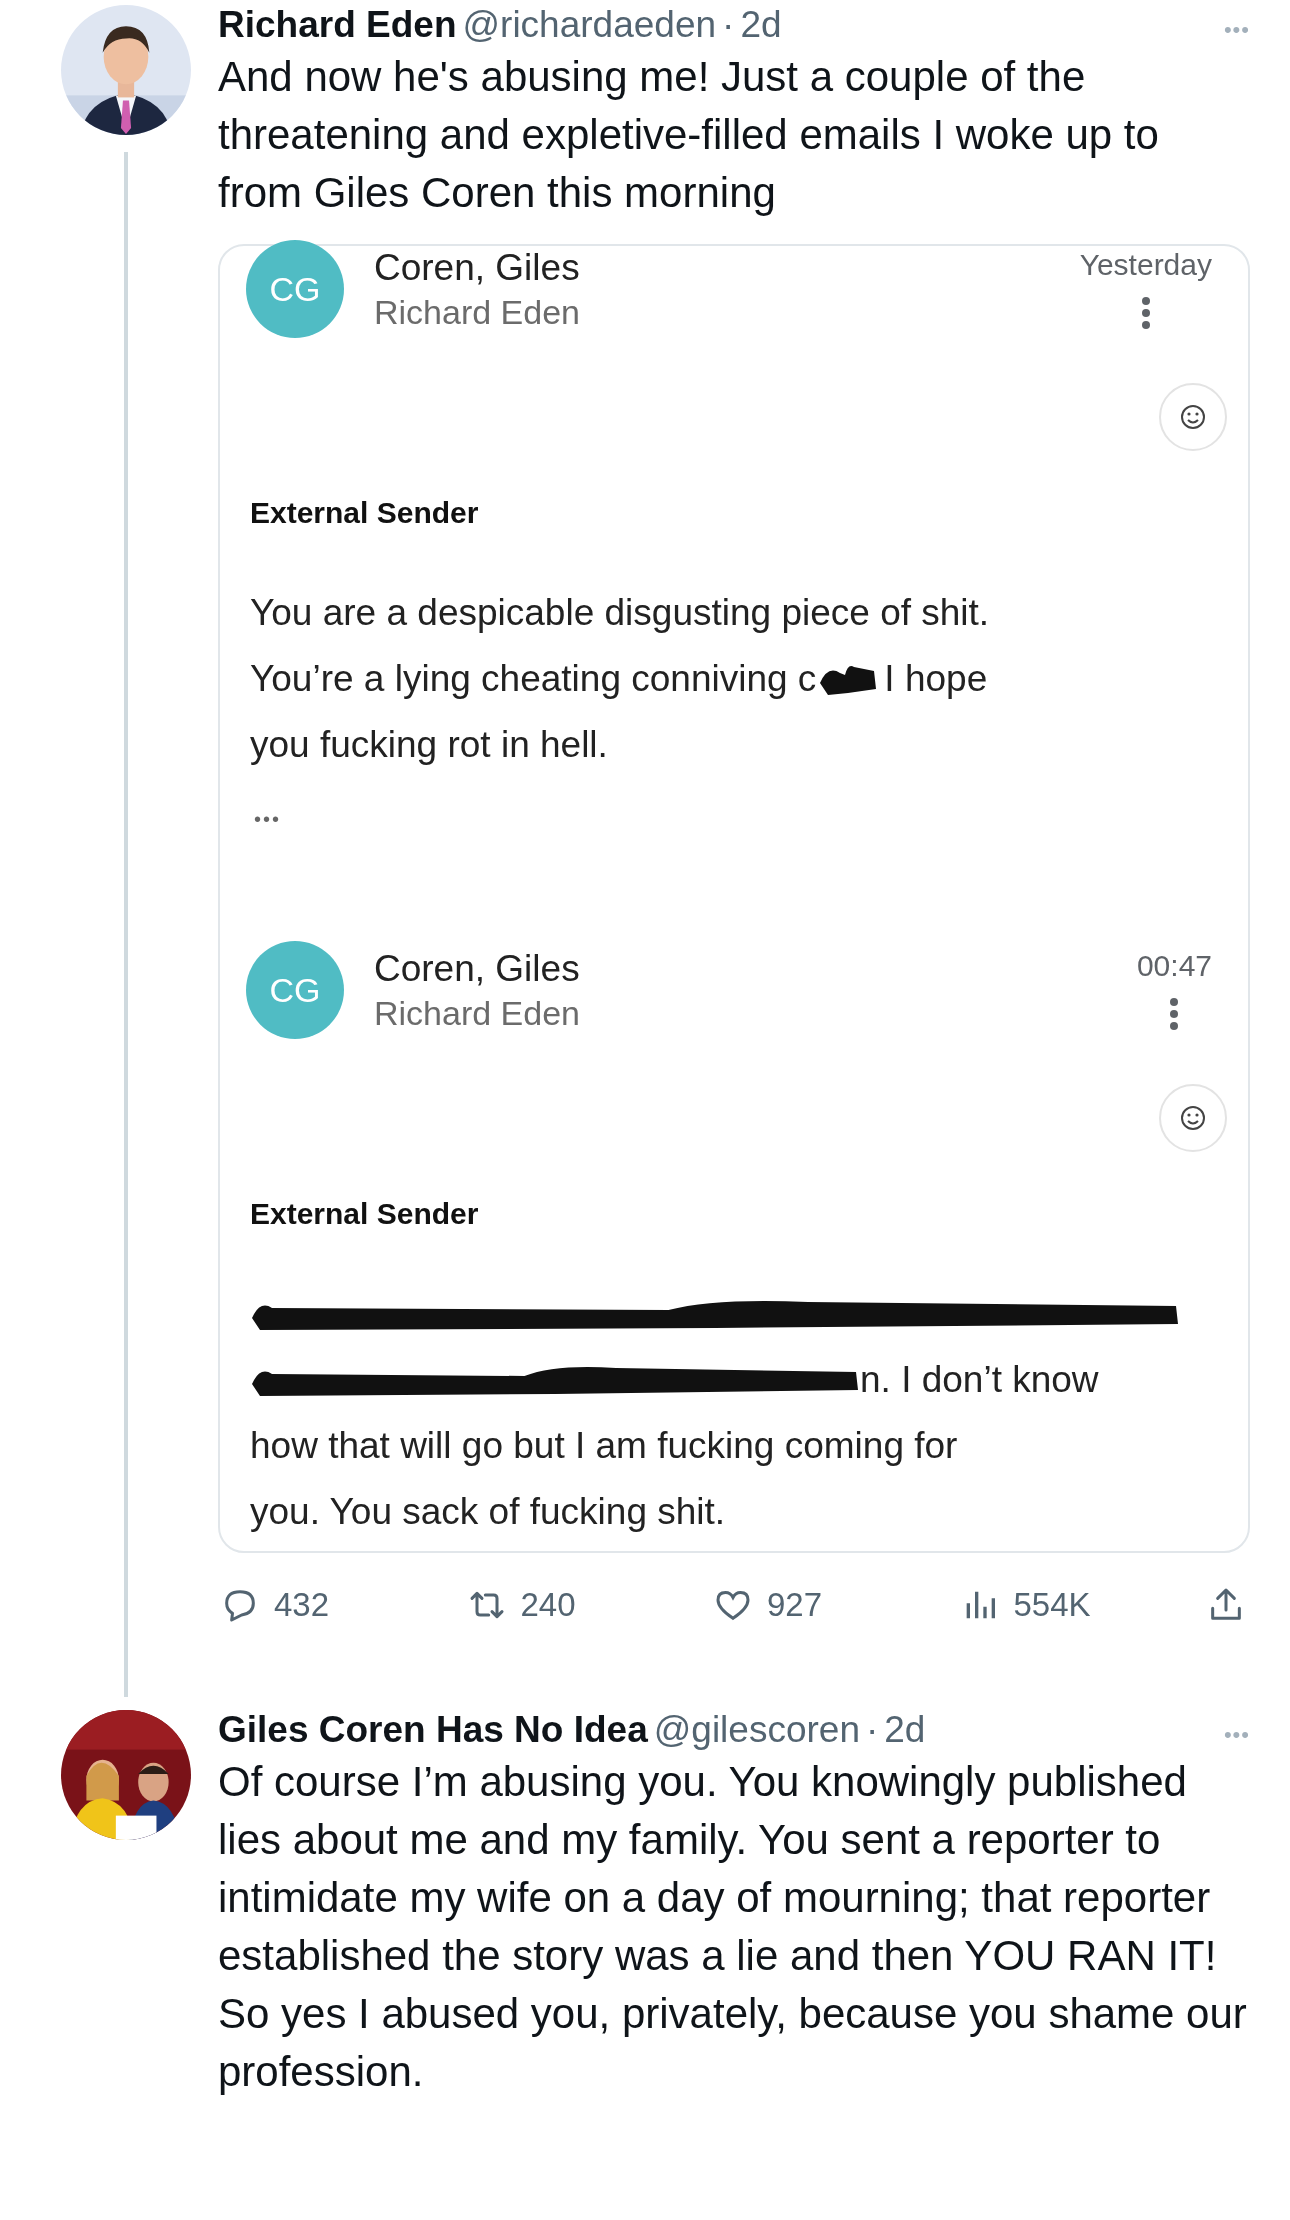  Describe the element at coordinates (429, 745) in the screenshot. I see `email-text: you fucking rot in hell.` at that location.